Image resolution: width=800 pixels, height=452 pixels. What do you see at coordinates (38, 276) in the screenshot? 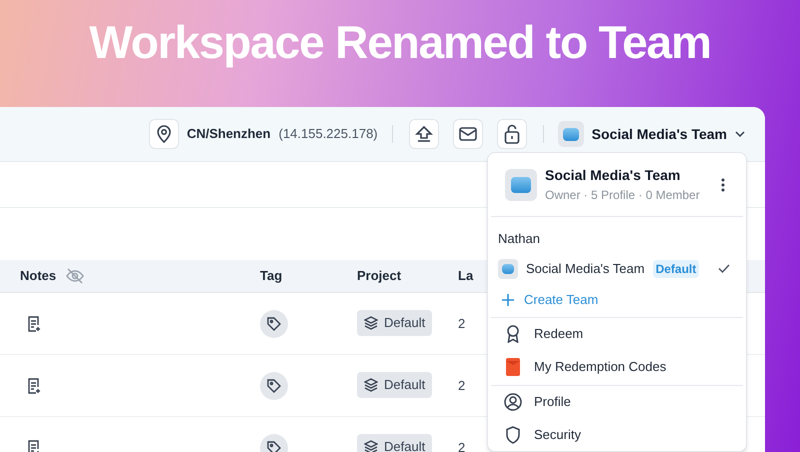
I see `column-header: Notes` at bounding box center [38, 276].